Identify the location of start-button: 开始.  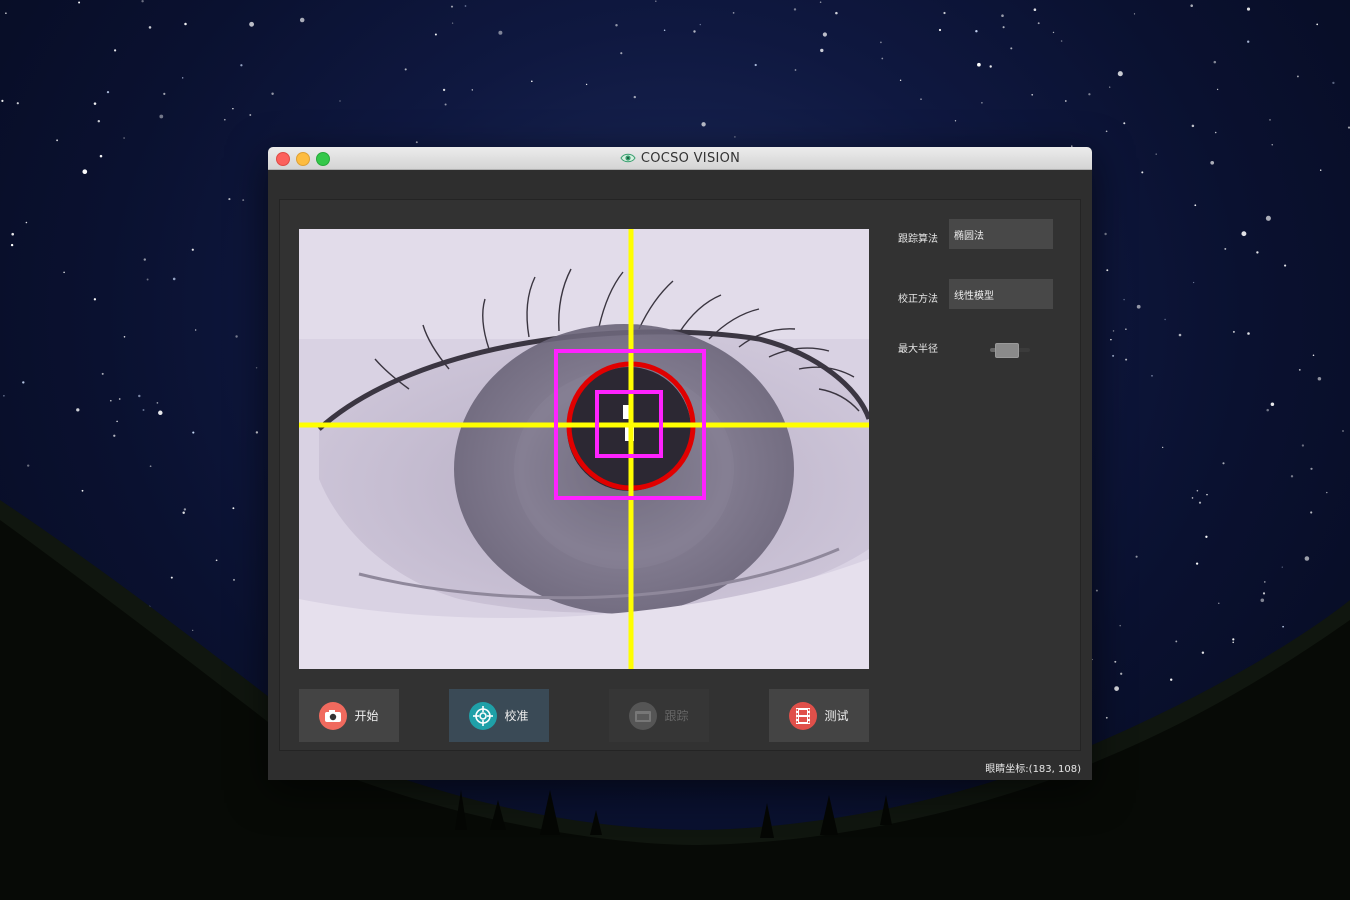
(349, 715).